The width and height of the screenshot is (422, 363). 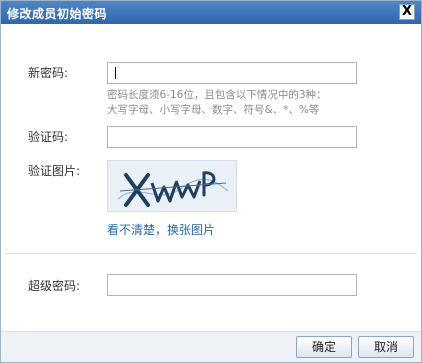 I want to click on close-button: X, so click(x=407, y=12).